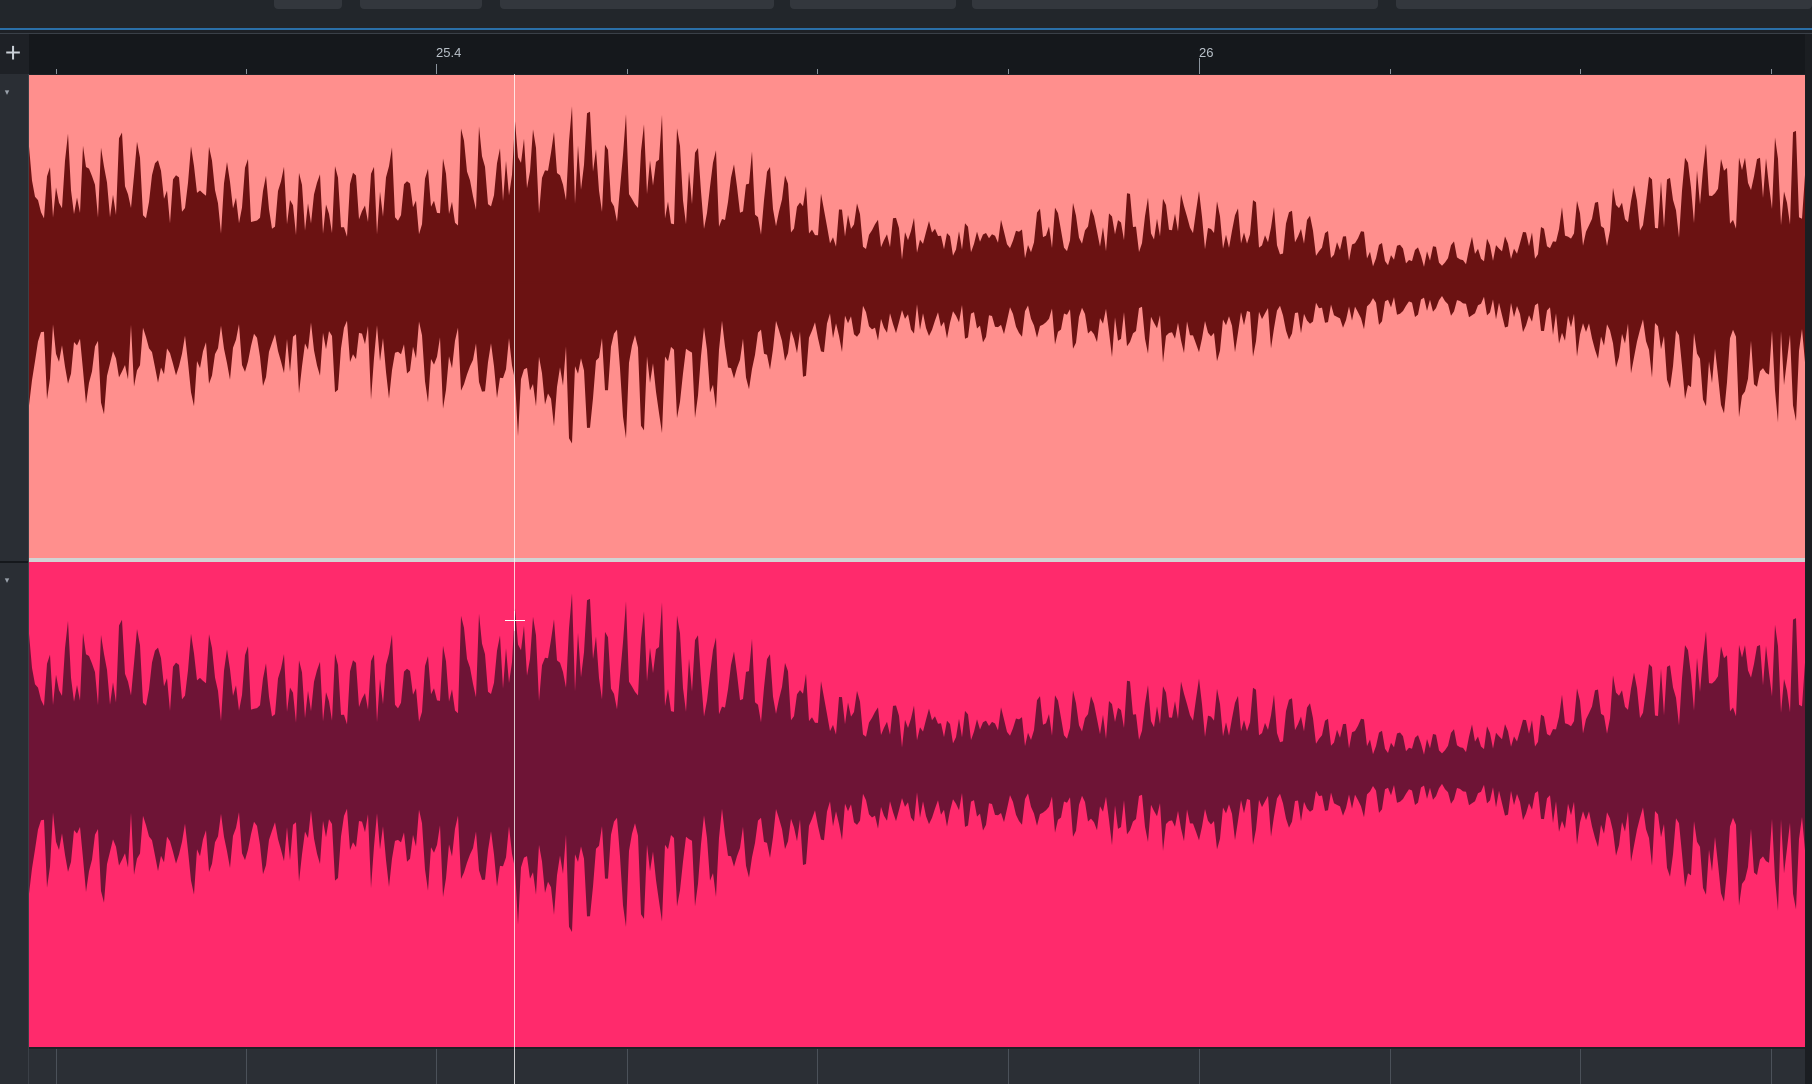  Describe the element at coordinates (906, 14) in the screenshot. I see `top-toolbar` at that location.